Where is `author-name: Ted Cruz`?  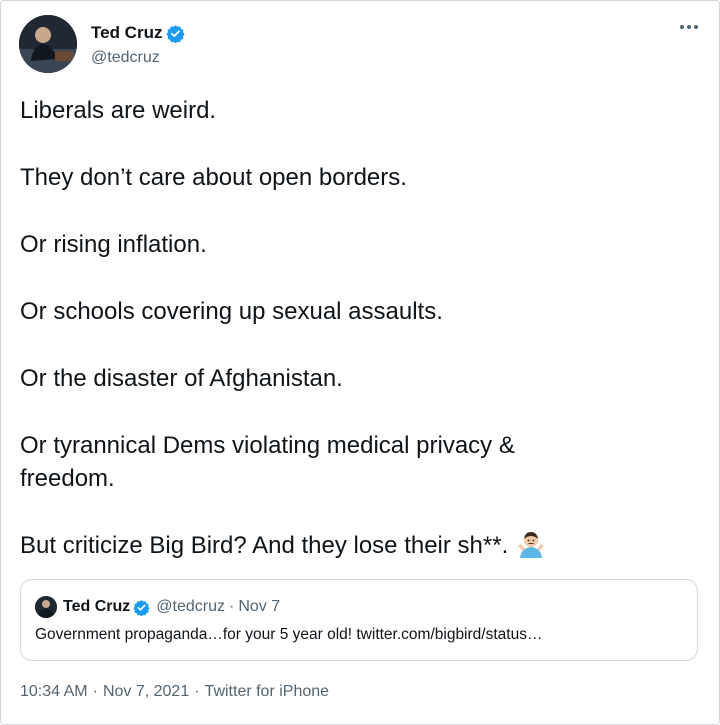 author-name: Ted Cruz is located at coordinates (126, 33).